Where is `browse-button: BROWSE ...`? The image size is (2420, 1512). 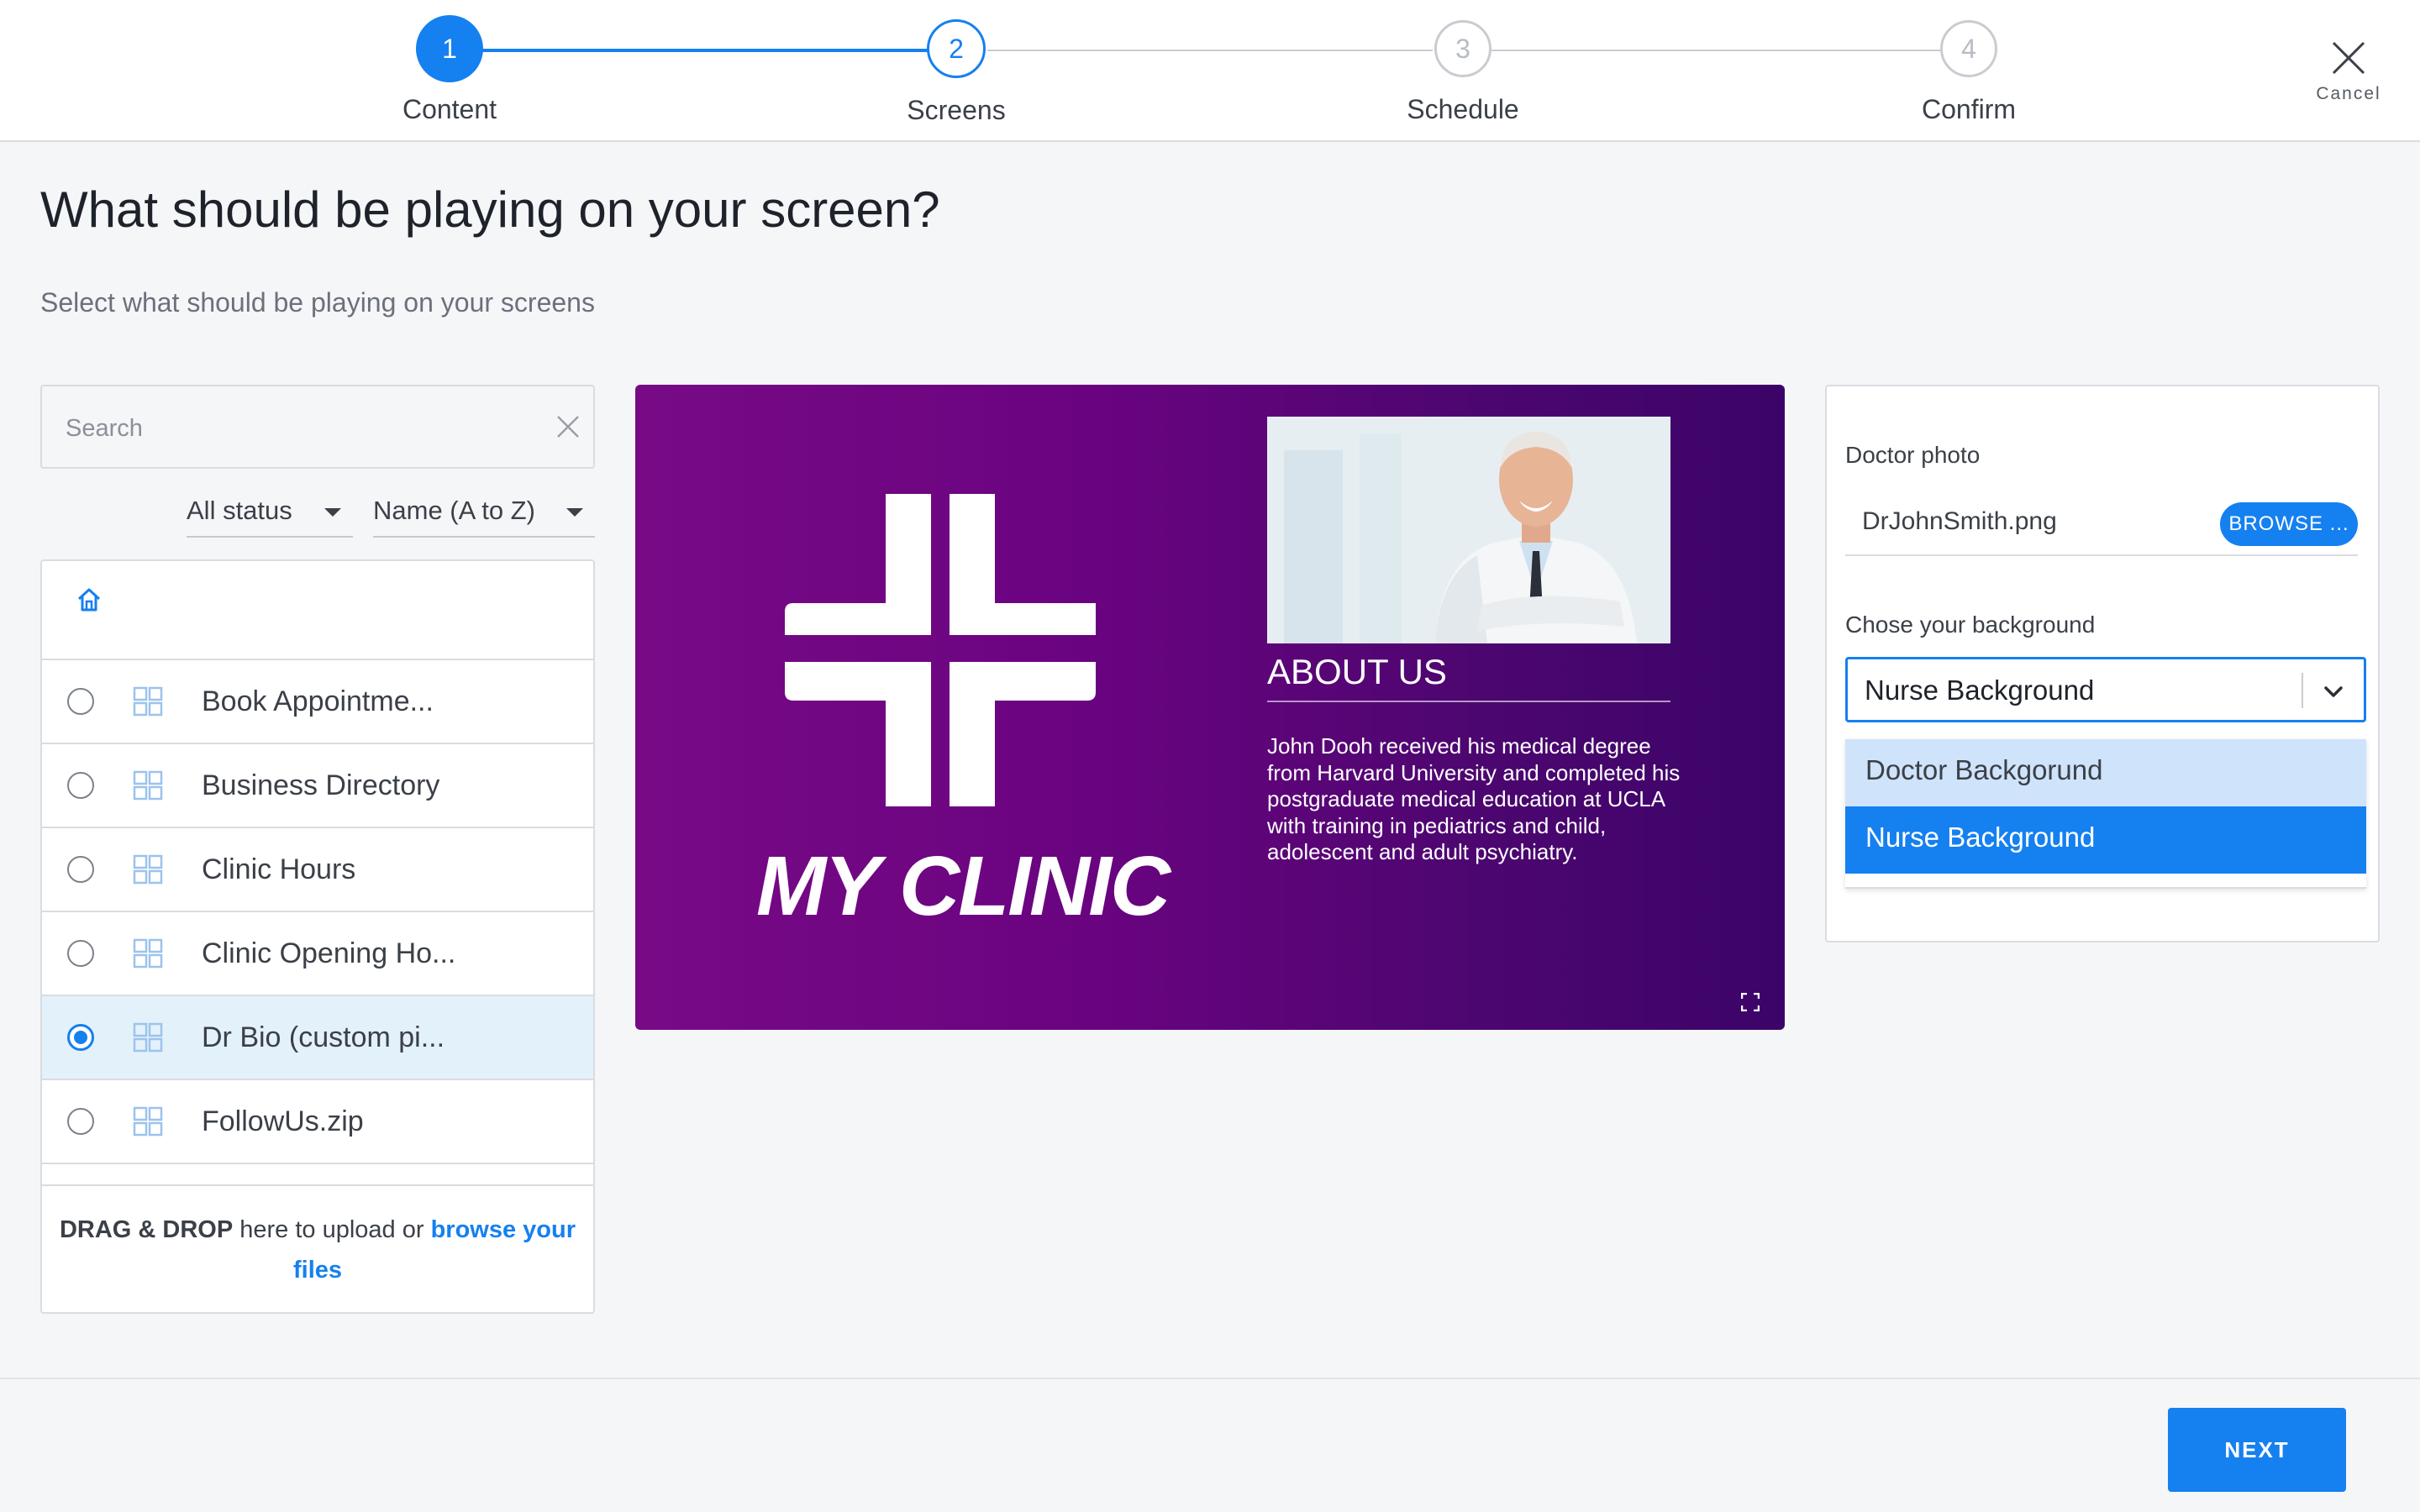
browse-button: BROWSE ... is located at coordinates (2289, 524).